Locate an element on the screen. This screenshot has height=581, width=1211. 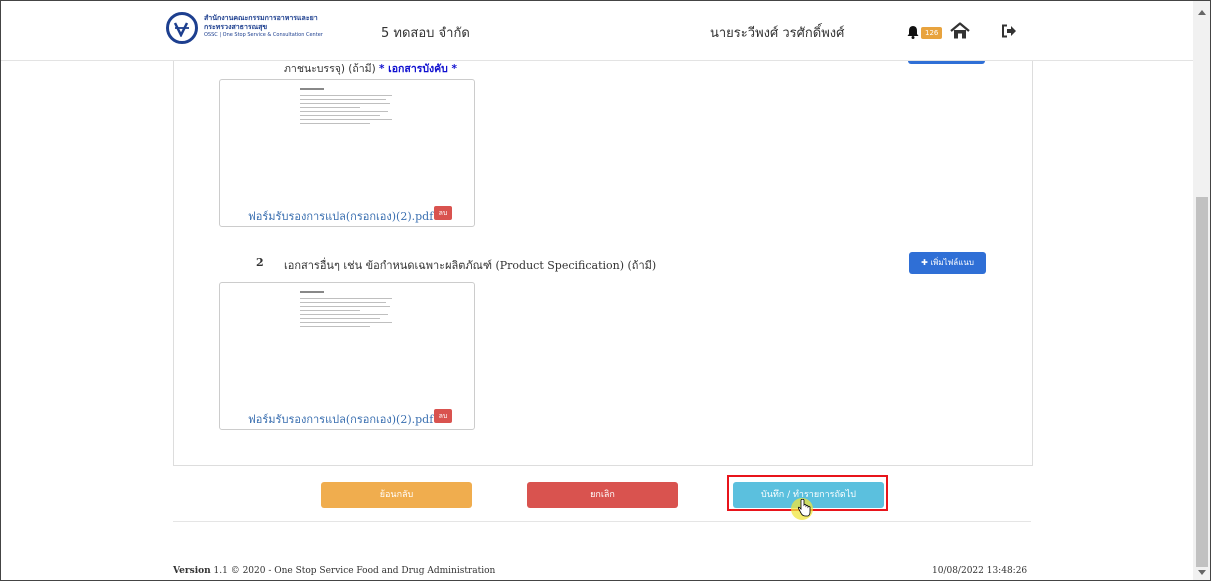
required-doc-prefix: ภาชนะบรรจุ) (ถ้ามี) is located at coordinates (330, 69).